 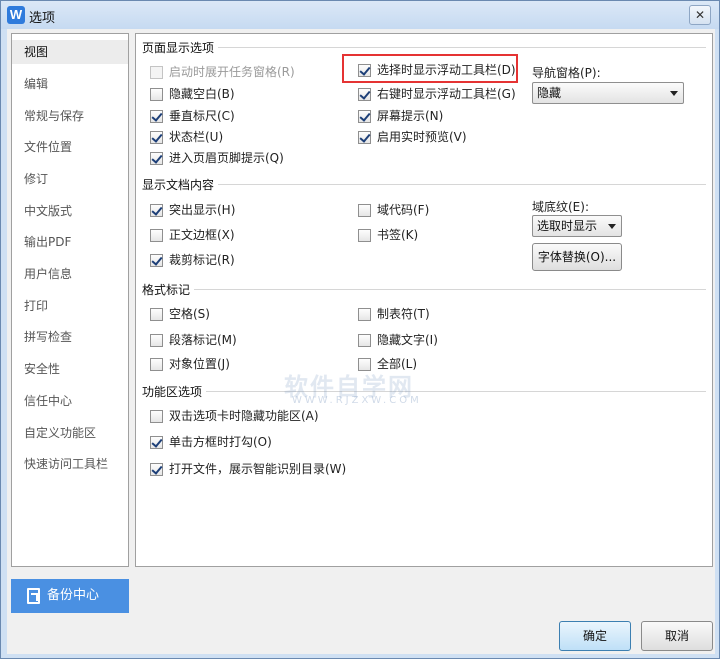 What do you see at coordinates (202, 235) in the screenshot?
I see `option-label: 正文边框(X)` at bounding box center [202, 235].